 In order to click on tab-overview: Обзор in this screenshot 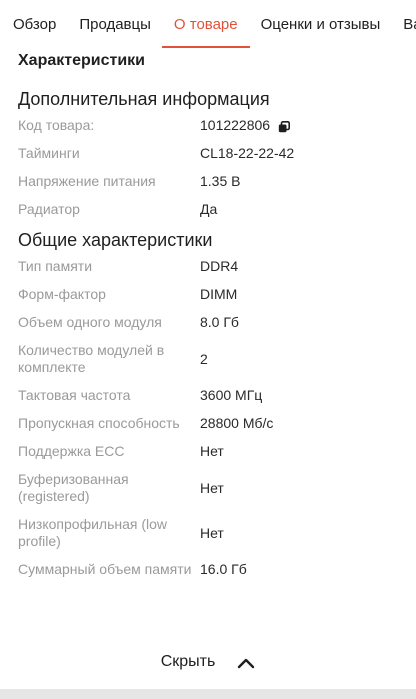, I will do `click(34, 24)`.